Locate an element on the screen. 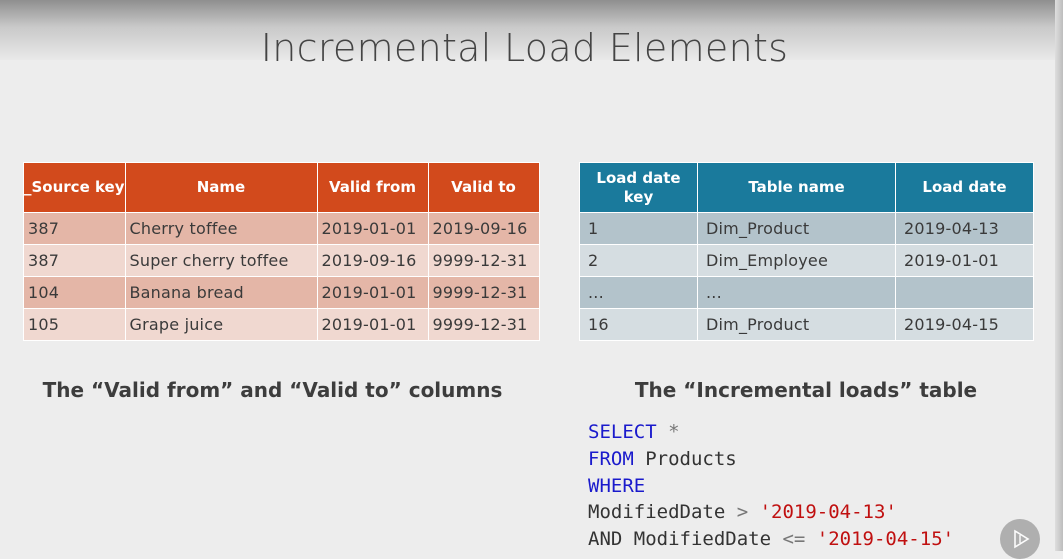  cell-load-date-key: 16 is located at coordinates (638, 324).